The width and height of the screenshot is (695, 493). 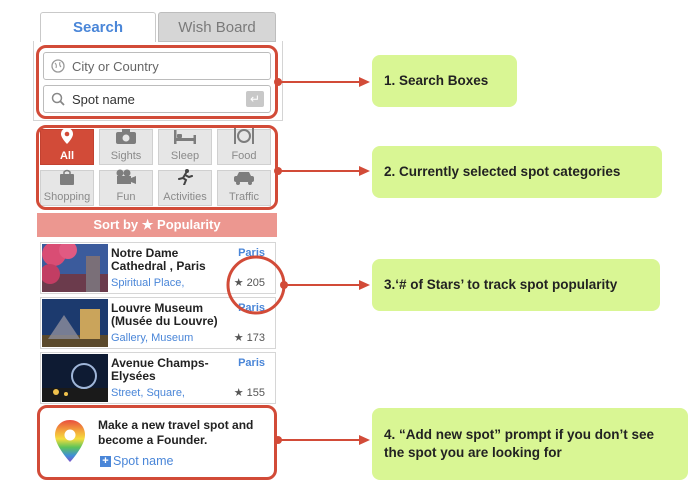 I want to click on callout-categories: 2. Currently selected spot categories, so click(x=517, y=172).